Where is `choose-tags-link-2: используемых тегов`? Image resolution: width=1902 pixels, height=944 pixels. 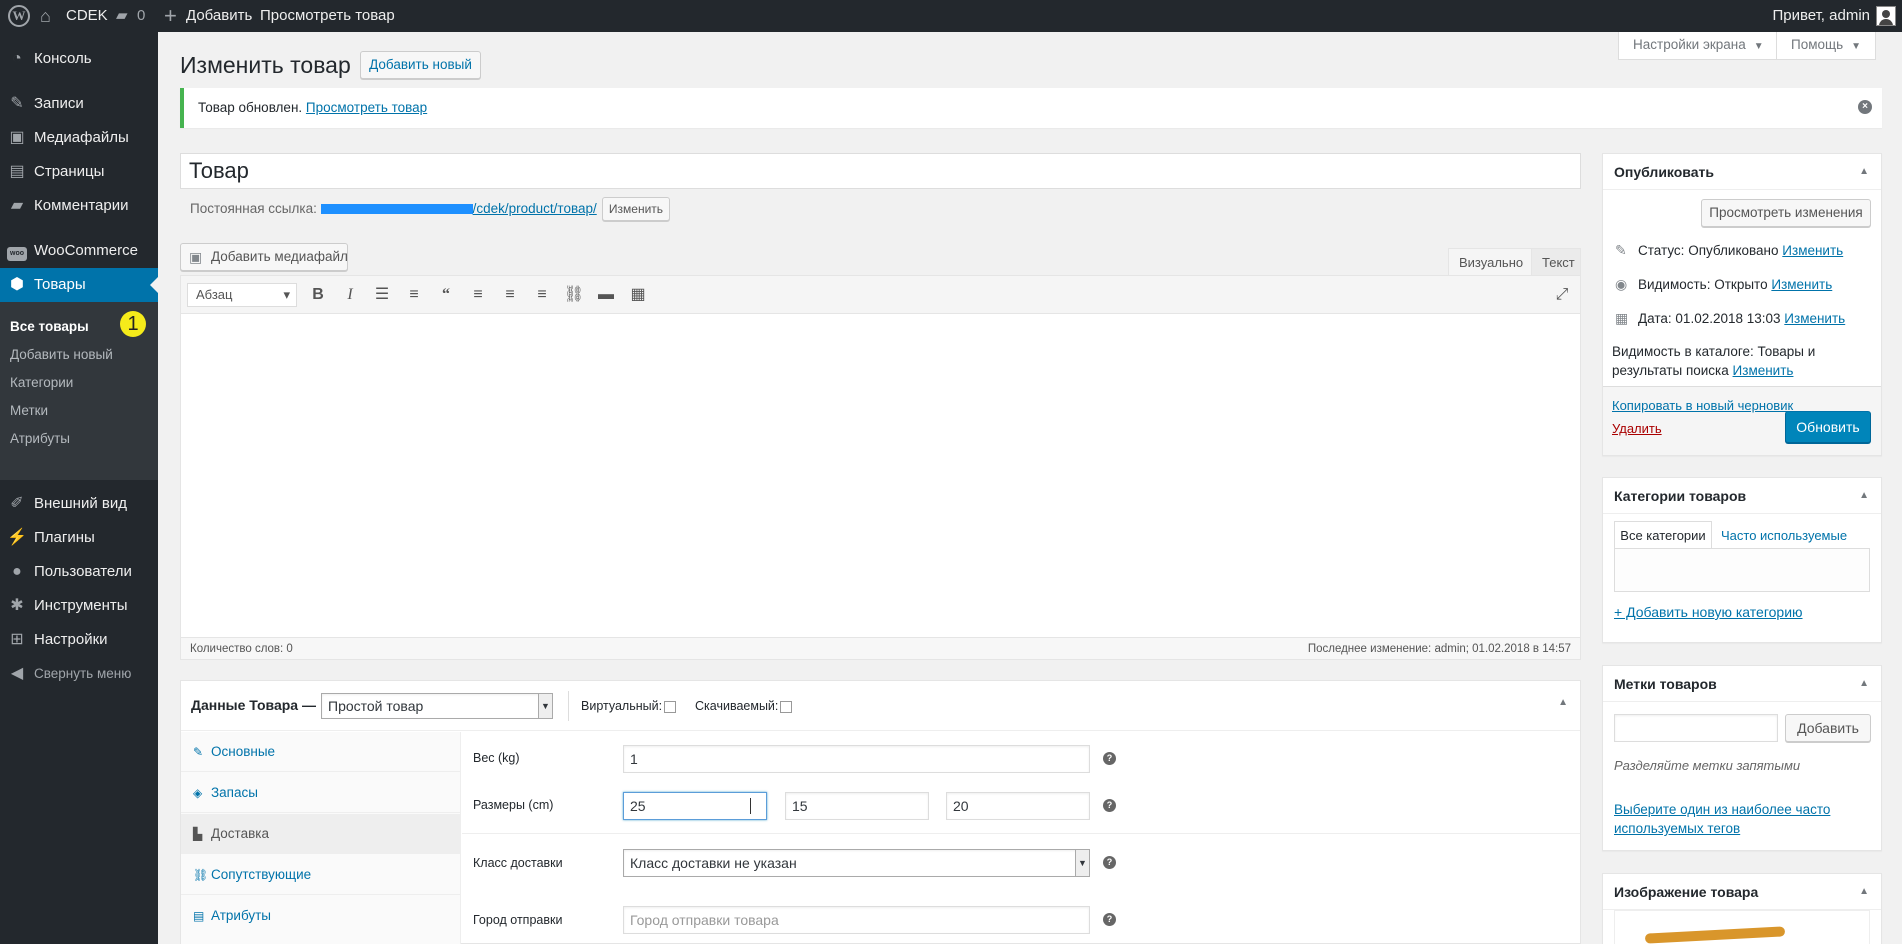
choose-tags-link-2: используемых тегов is located at coordinates (1677, 828).